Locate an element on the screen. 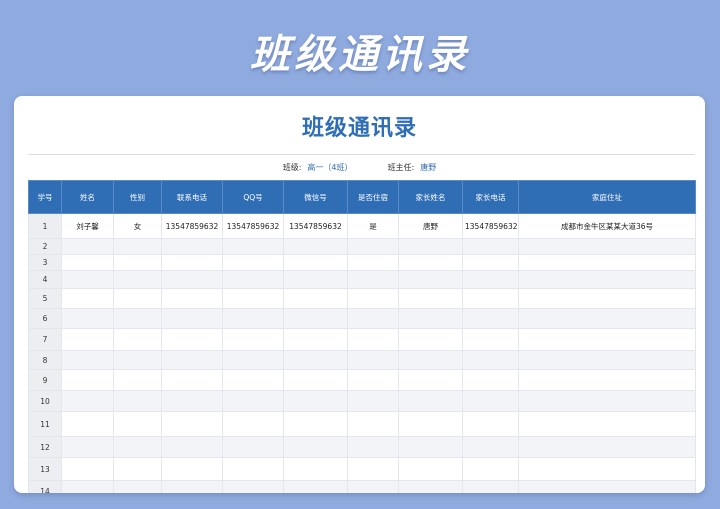 The width and height of the screenshot is (720, 509). row-number-cell: 12 is located at coordinates (45, 447).